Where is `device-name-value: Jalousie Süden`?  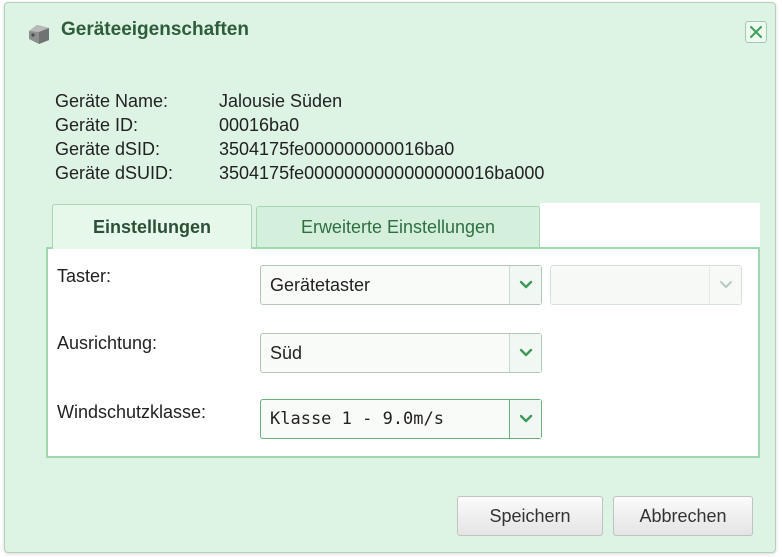 device-name-value: Jalousie Süden is located at coordinates (281, 101).